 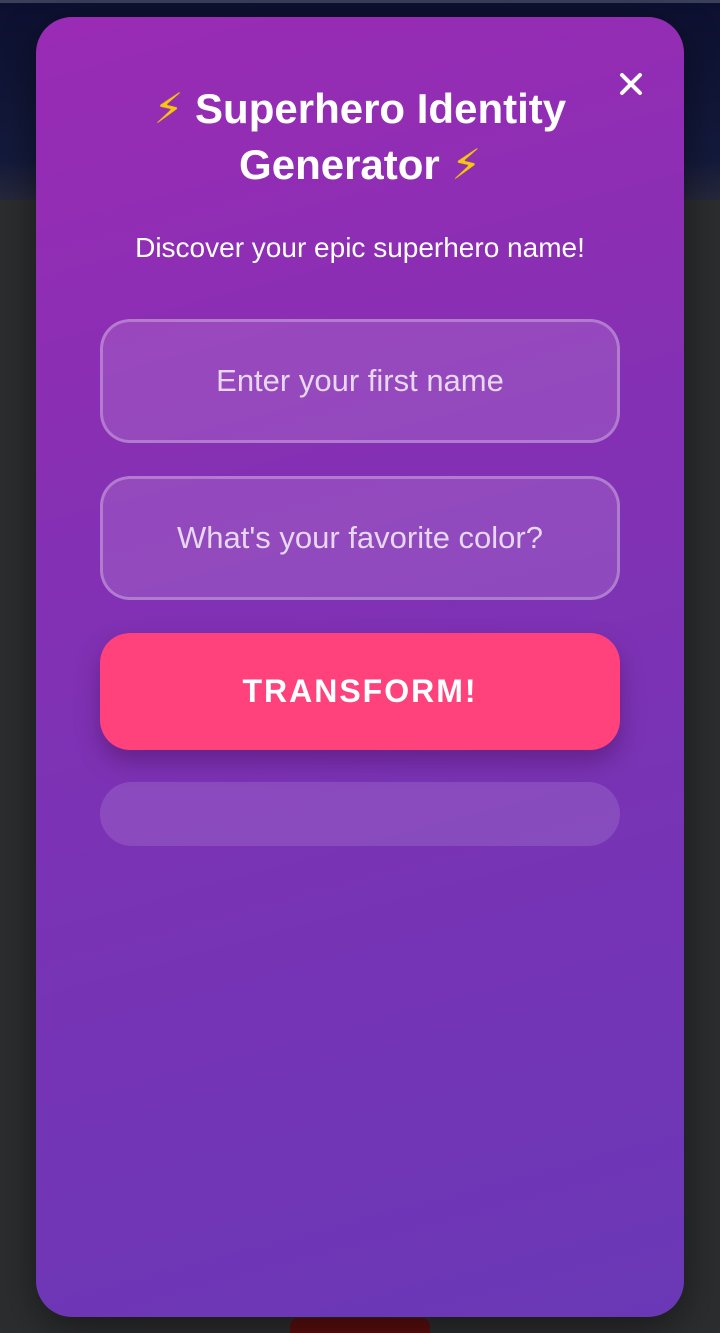 I want to click on title-text-line1: Superhero Identity, so click(x=381, y=108).